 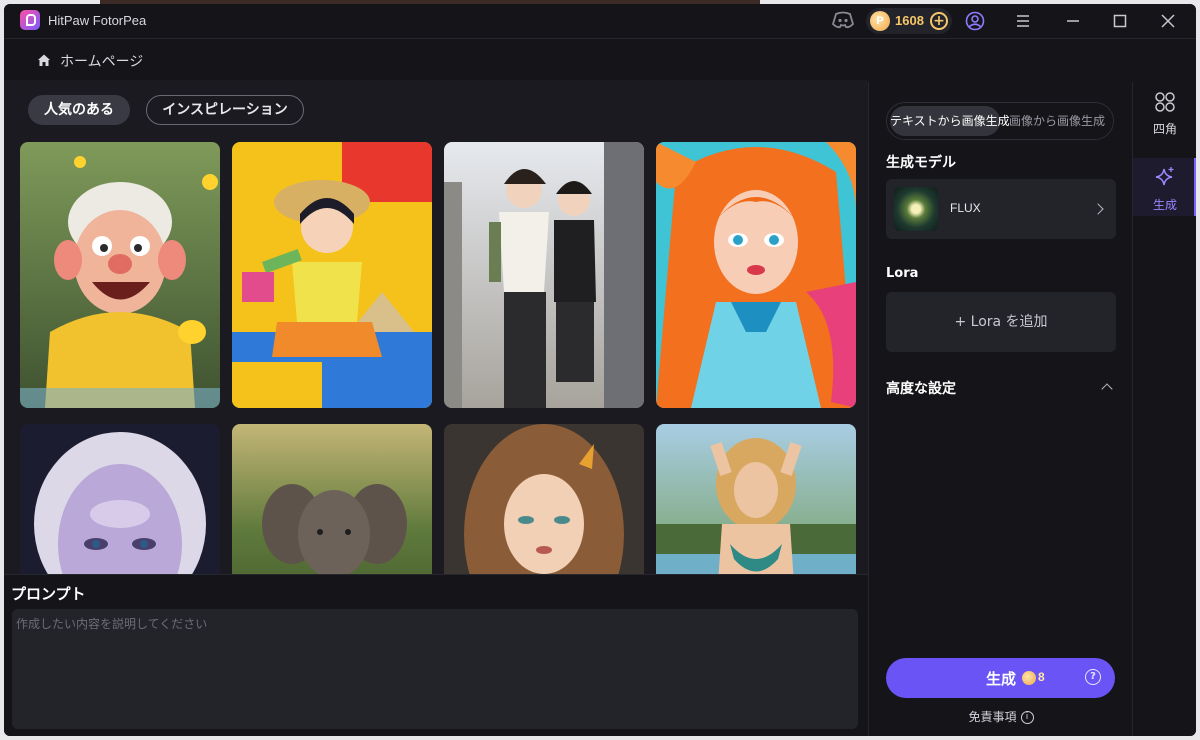 I want to click on home-icon, so click(x=44, y=60).